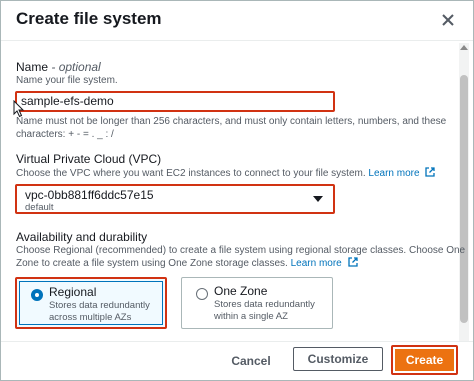  I want to click on dialog-footer: Cancel Customize Create, so click(237, 361).